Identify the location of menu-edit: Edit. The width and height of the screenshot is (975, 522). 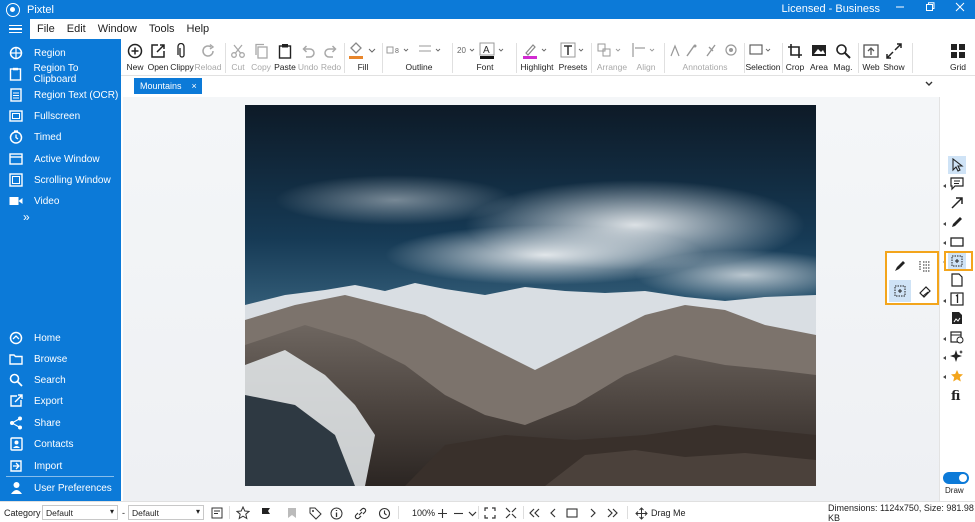
(76, 29).